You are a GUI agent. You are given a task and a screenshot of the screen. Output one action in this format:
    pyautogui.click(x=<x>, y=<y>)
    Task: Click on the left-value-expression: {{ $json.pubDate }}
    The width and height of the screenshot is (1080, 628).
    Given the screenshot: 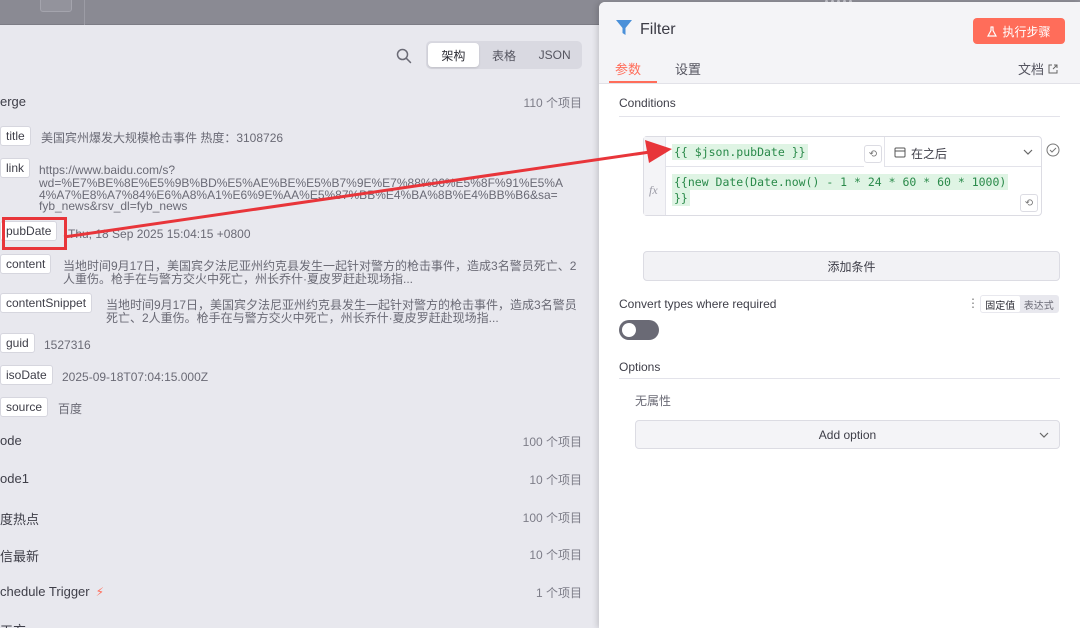 What is the action you would take?
    pyautogui.click(x=740, y=152)
    